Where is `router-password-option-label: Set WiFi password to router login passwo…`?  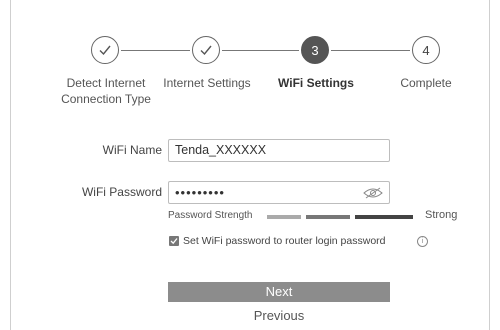
router-password-option-label: Set WiFi password to router login passwo… is located at coordinates (284, 241).